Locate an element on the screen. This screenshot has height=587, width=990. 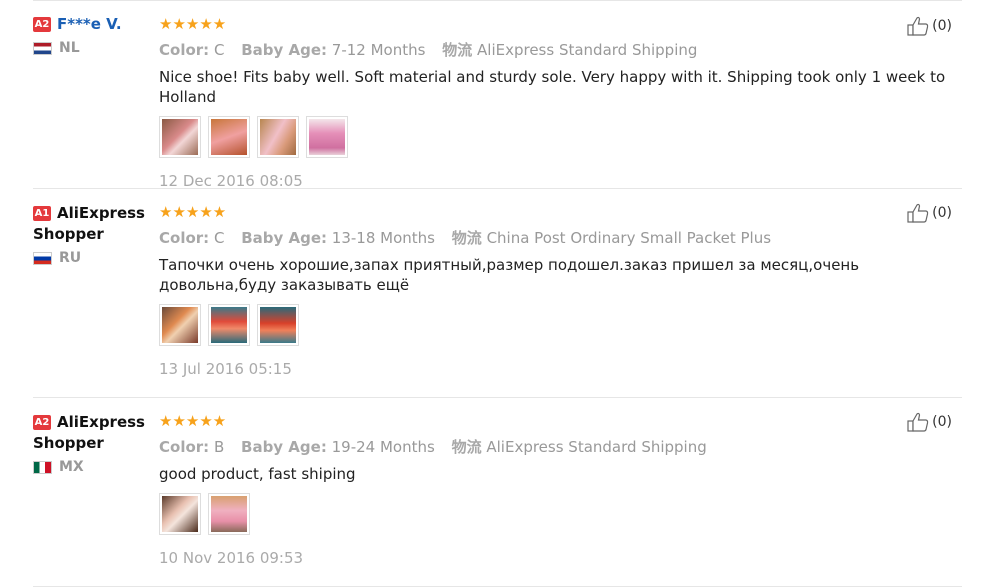
age-value: 7-12 Months is located at coordinates (378, 50).